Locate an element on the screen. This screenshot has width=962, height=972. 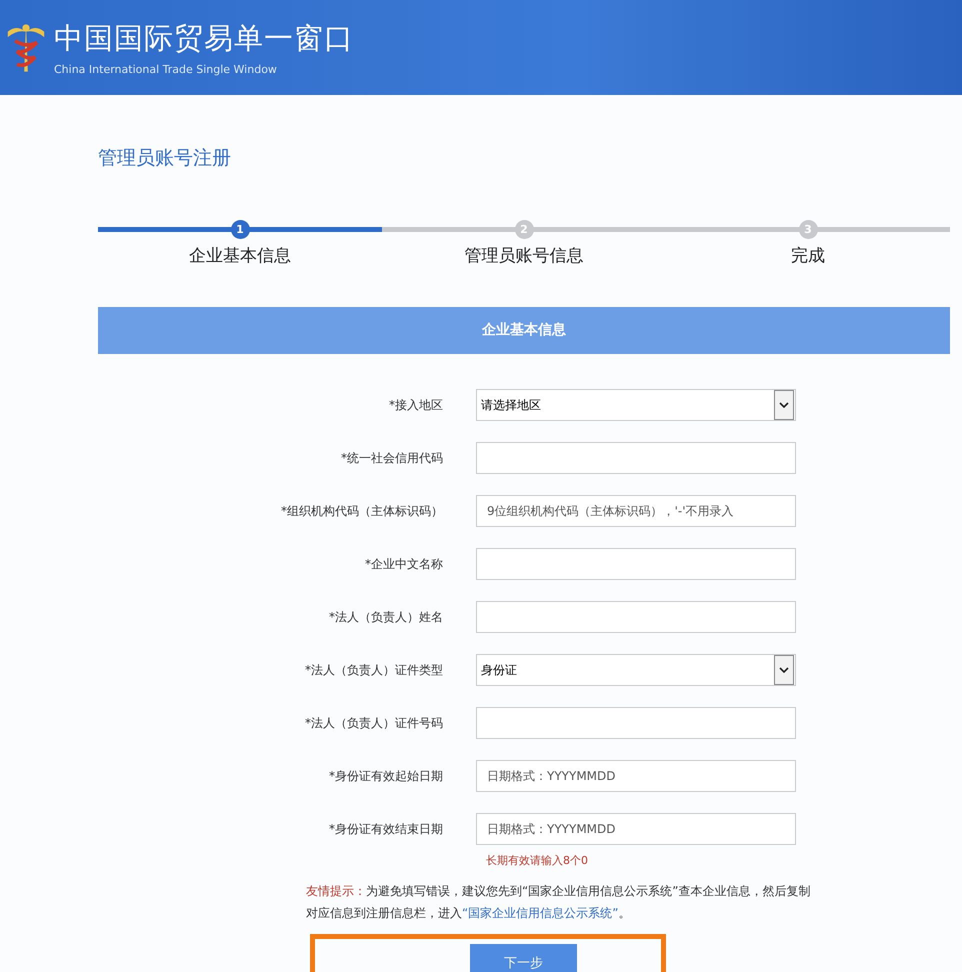
field-label: *身份证有效结束日期 is located at coordinates (386, 829).